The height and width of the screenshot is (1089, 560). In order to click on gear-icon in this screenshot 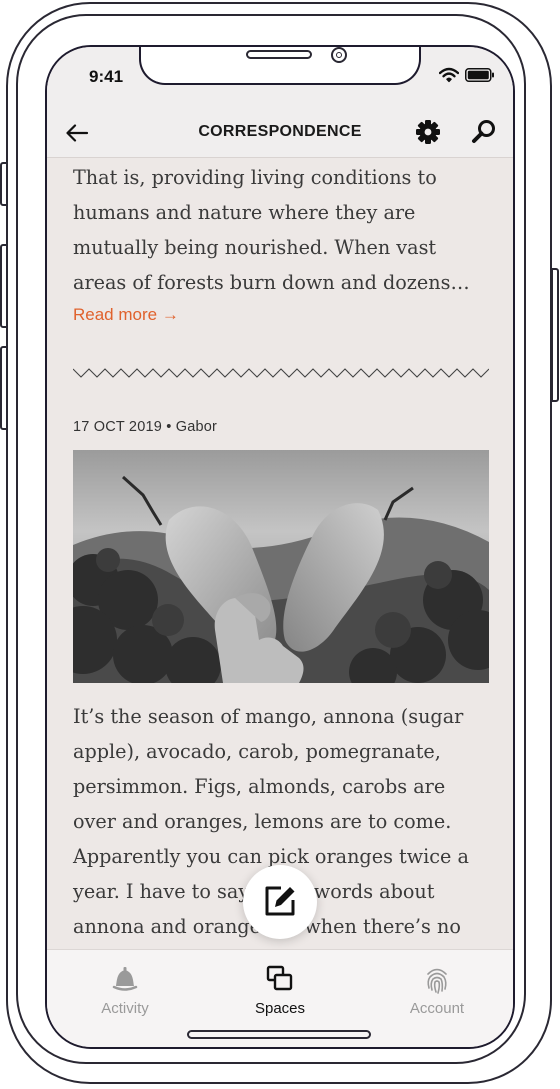, I will do `click(428, 132)`.